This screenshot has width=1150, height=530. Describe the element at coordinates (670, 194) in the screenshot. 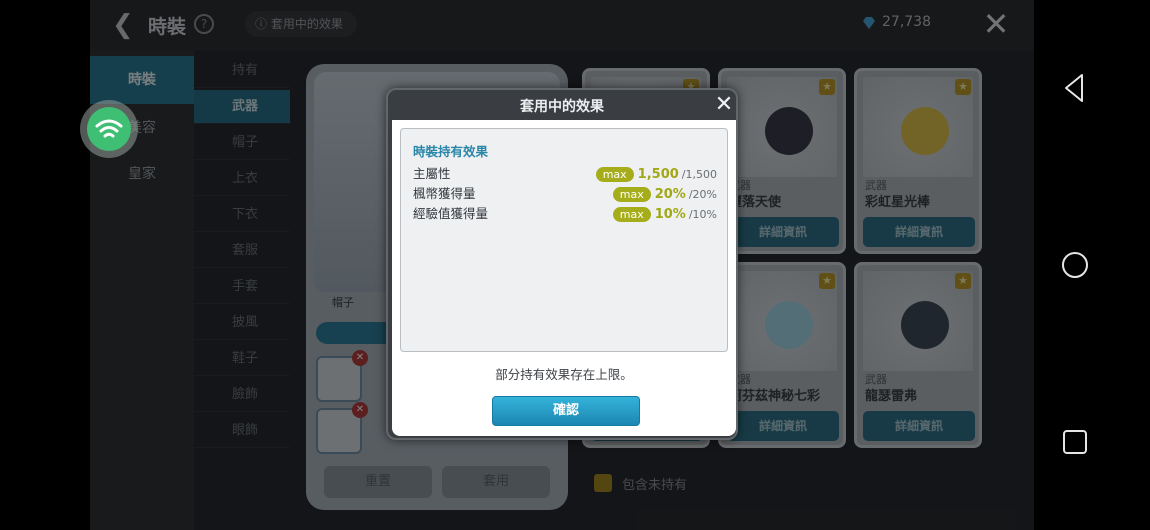

I see `effect-value: 20%` at that location.